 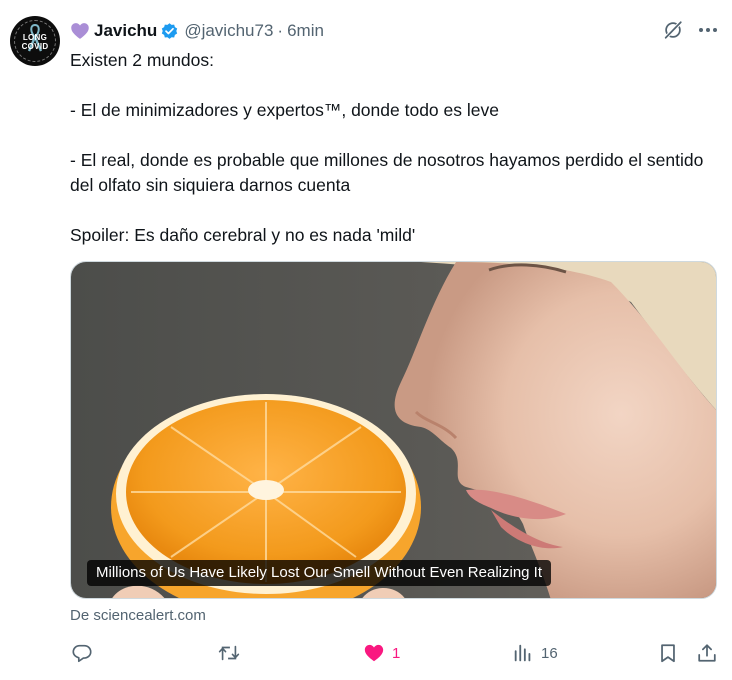 I want to click on retweet-button, so click(x=232, y=653).